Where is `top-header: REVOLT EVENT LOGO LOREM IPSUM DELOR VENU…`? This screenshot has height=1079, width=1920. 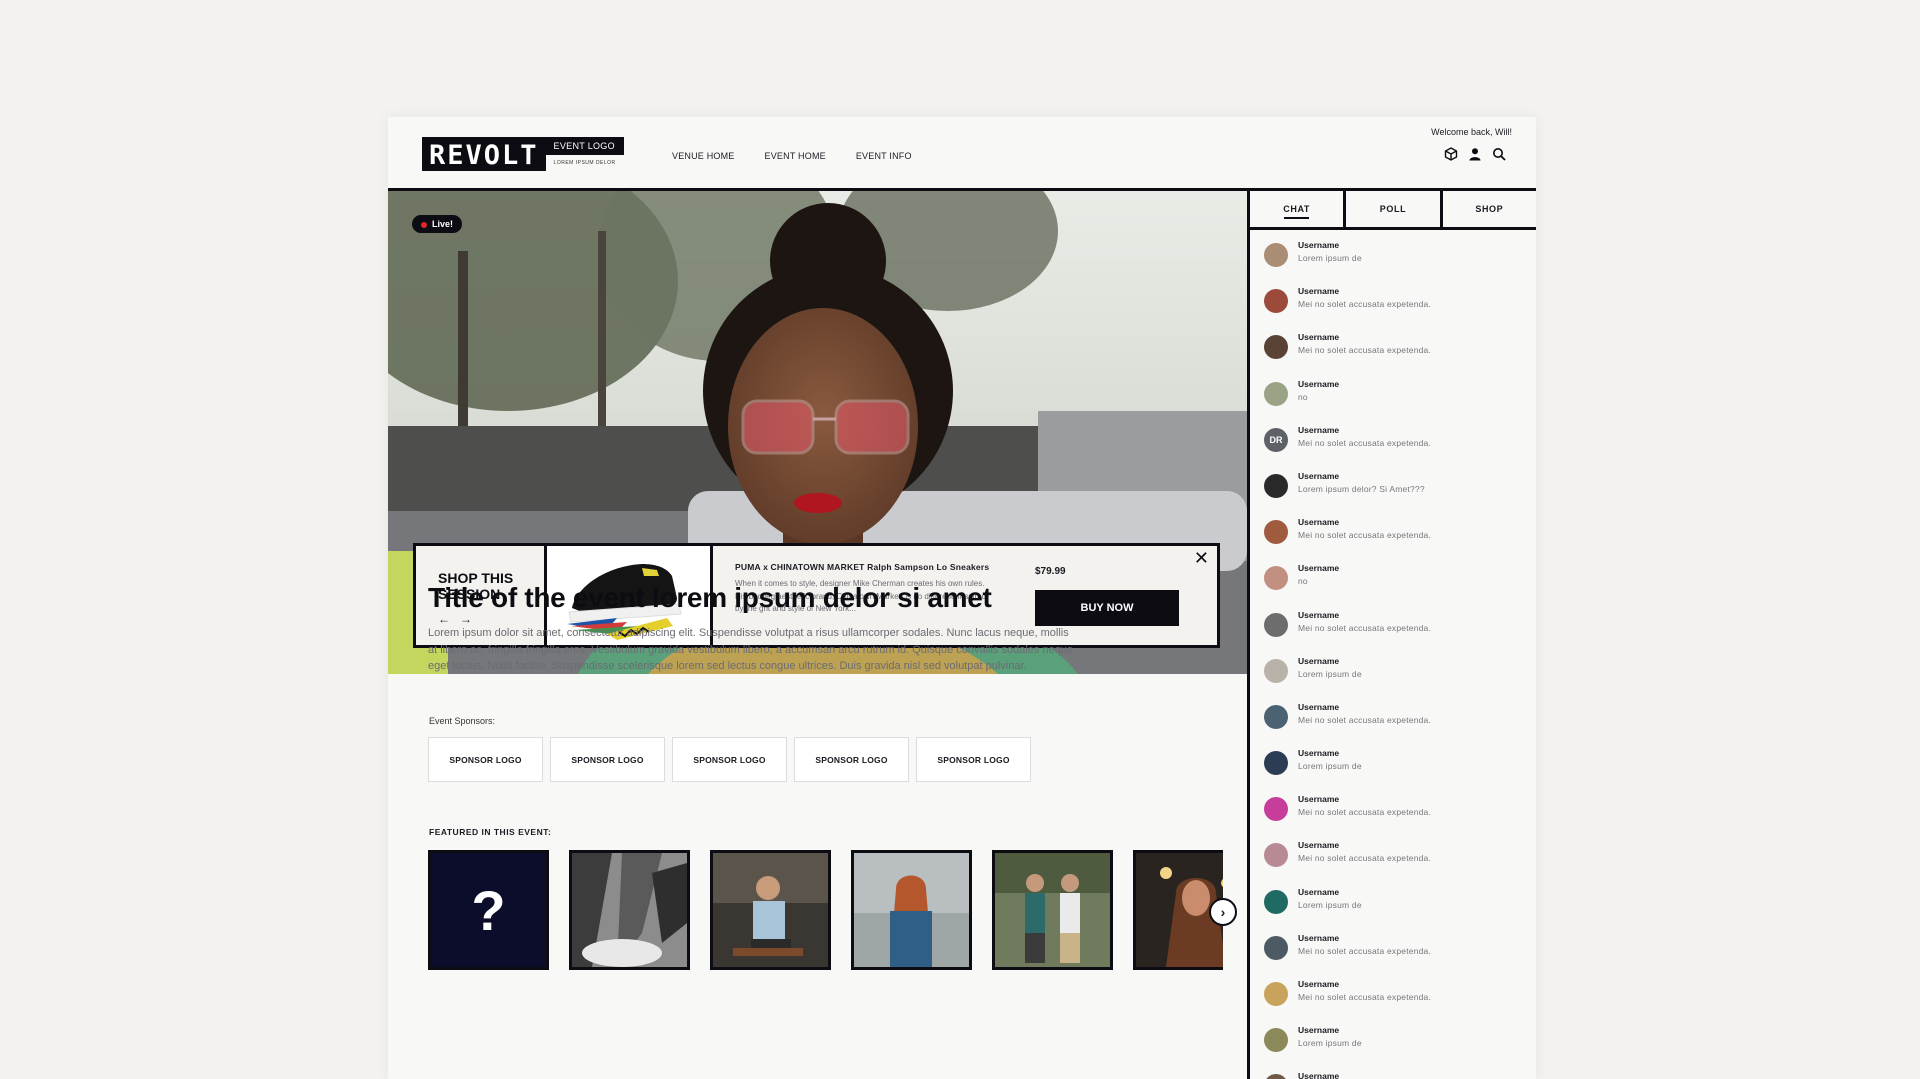 top-header: REVOLT EVENT LOGO LOREM IPSUM DELOR VENU… is located at coordinates (962, 154).